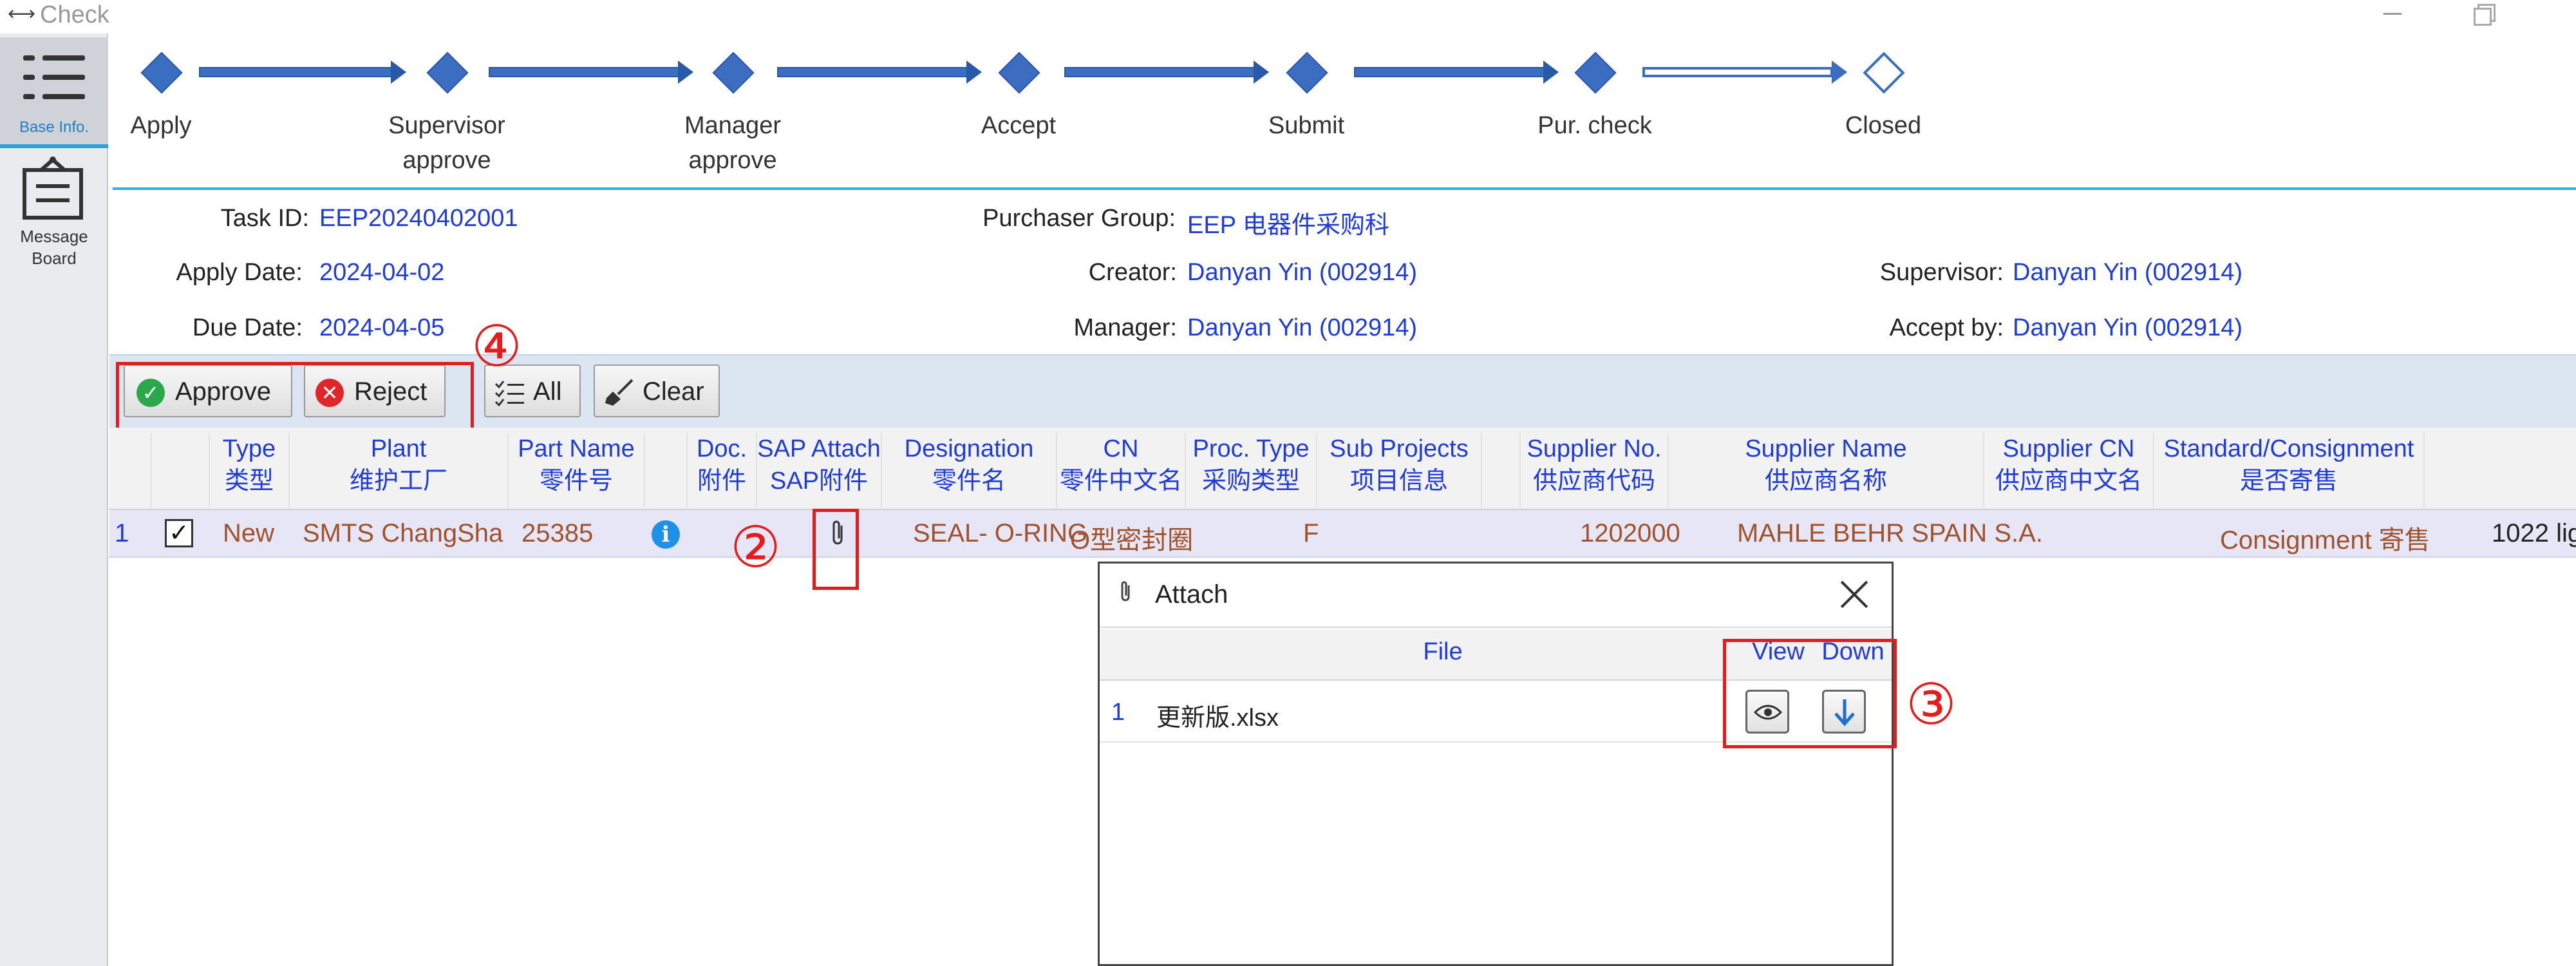 The width and height of the screenshot is (2576, 966). I want to click on step-node-apply, so click(161, 73).